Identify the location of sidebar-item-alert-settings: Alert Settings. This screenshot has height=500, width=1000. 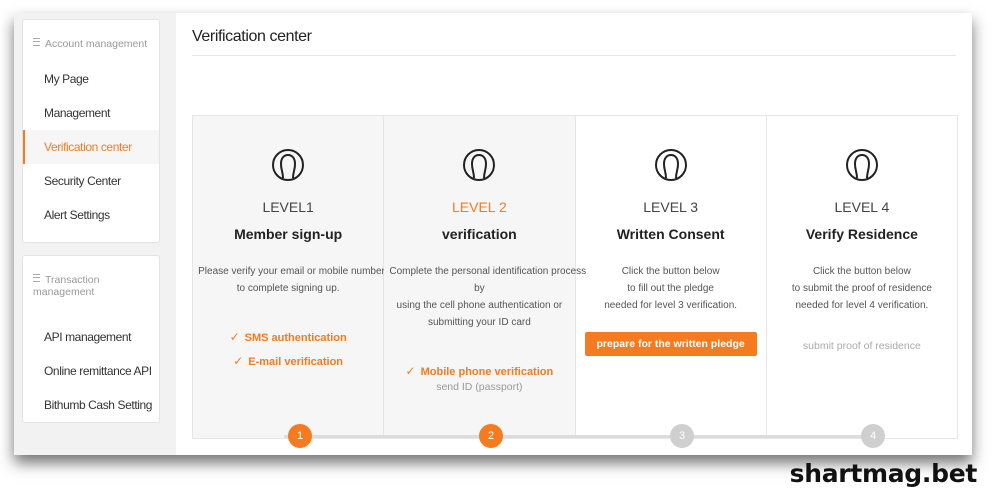
(91, 215).